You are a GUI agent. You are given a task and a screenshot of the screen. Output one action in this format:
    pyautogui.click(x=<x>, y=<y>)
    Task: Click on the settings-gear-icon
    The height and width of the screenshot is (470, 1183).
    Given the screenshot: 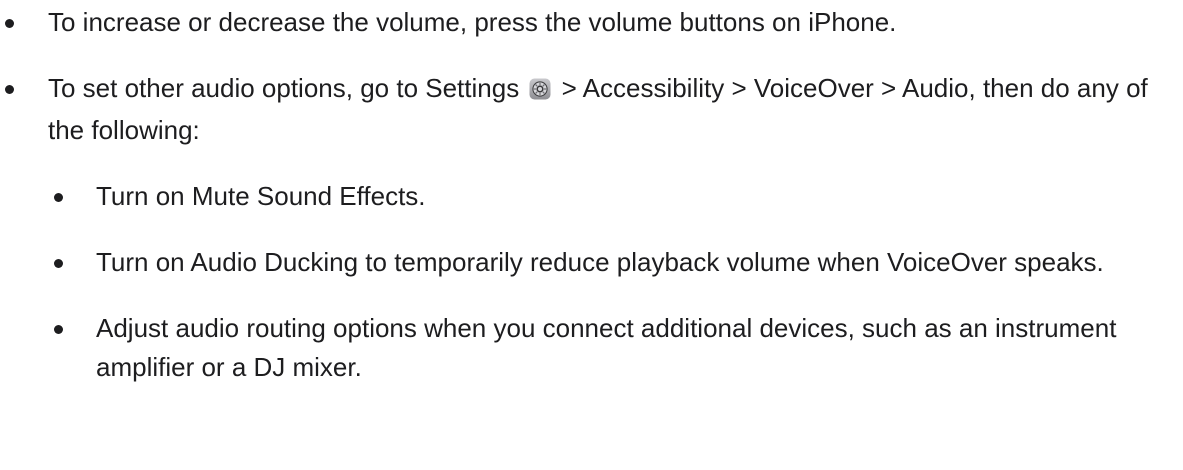 What is the action you would take?
    pyautogui.click(x=540, y=91)
    